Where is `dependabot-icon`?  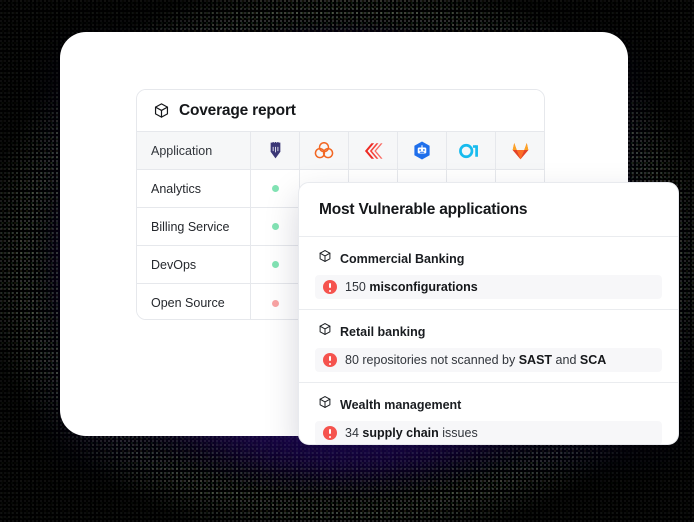
dependabot-icon is located at coordinates (422, 150).